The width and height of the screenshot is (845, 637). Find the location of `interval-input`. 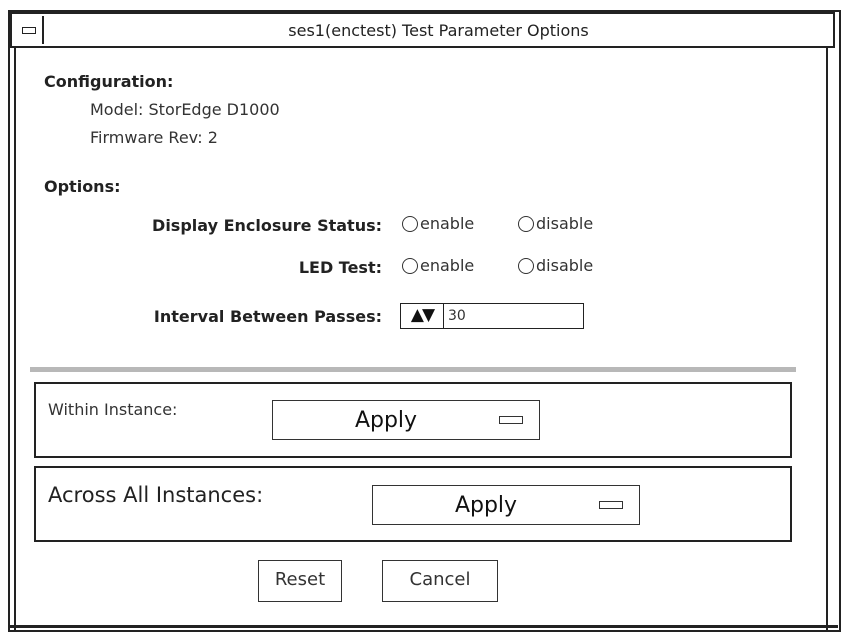

interval-input is located at coordinates (514, 316).